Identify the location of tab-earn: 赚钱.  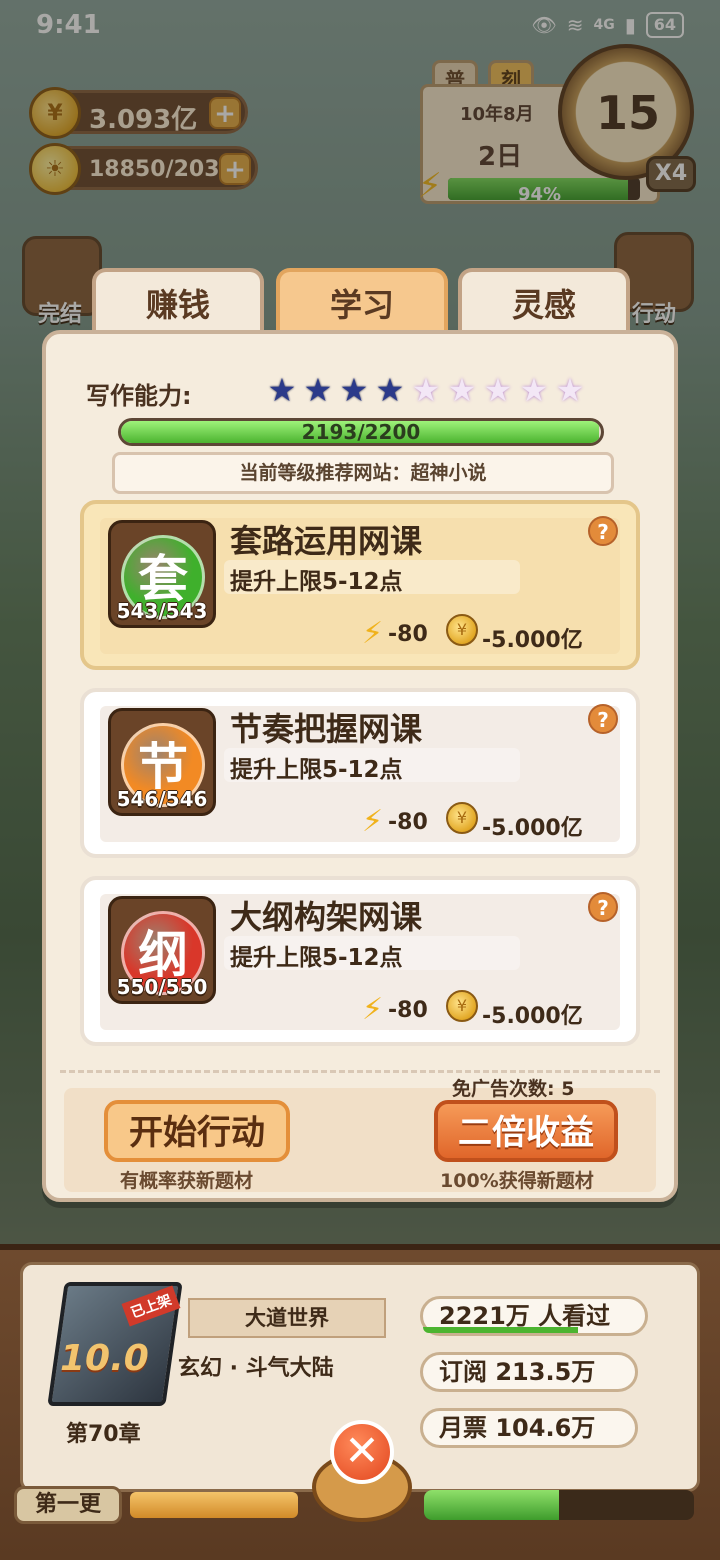
(178, 303).